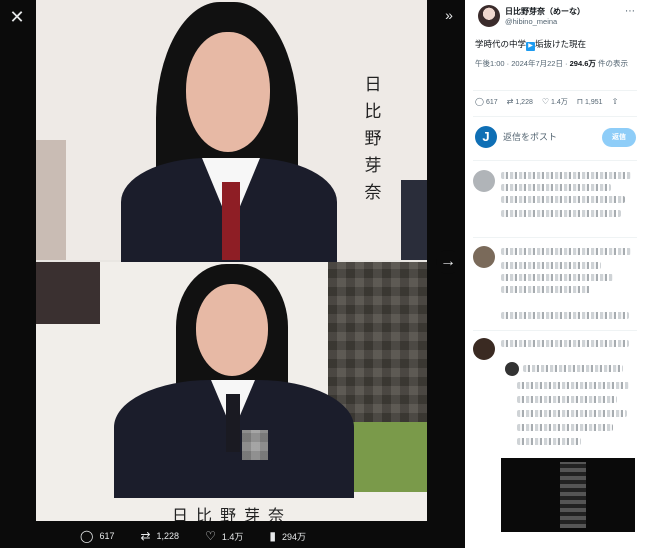 The image size is (645, 548). Describe the element at coordinates (232, 513) in the screenshot. I see `horizontal-name-label: 日比野芽奈` at that location.